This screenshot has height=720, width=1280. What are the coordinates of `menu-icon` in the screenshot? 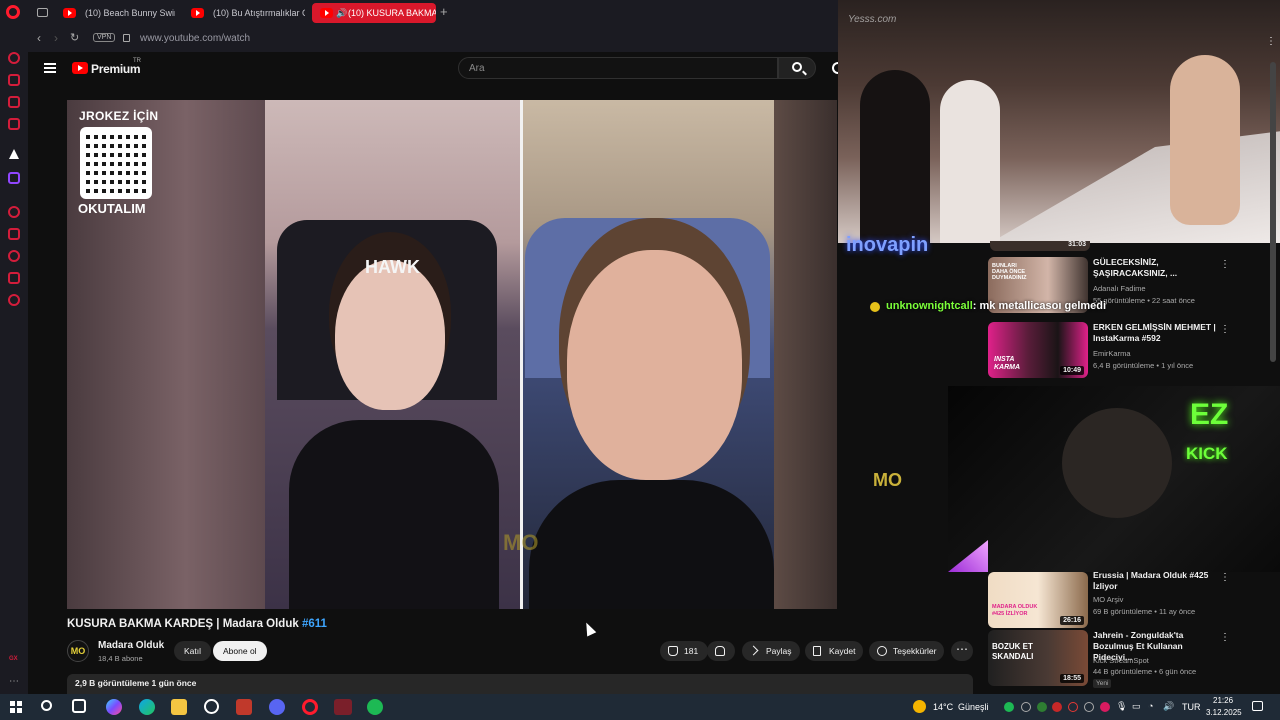 It's located at (50, 68).